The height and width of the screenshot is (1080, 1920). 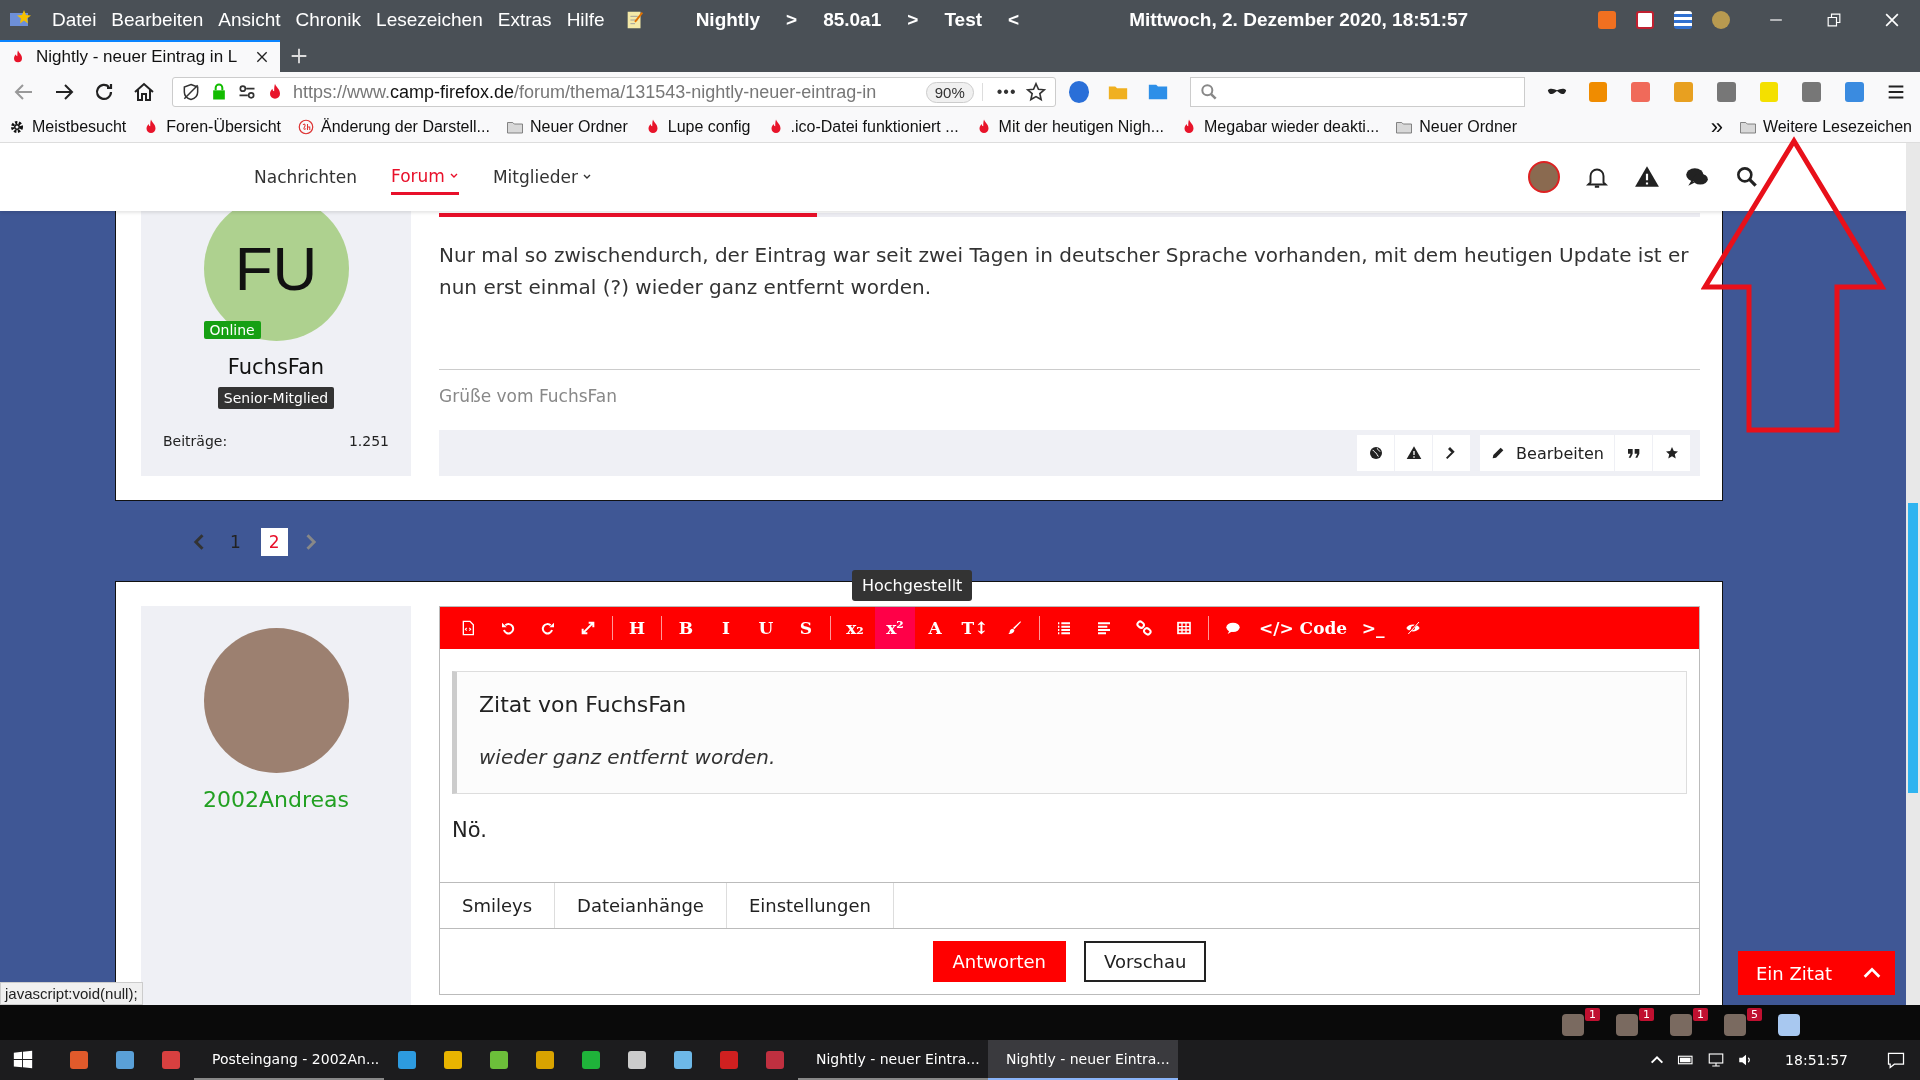 What do you see at coordinates (1452, 453) in the screenshot?
I see `moderate-button` at bounding box center [1452, 453].